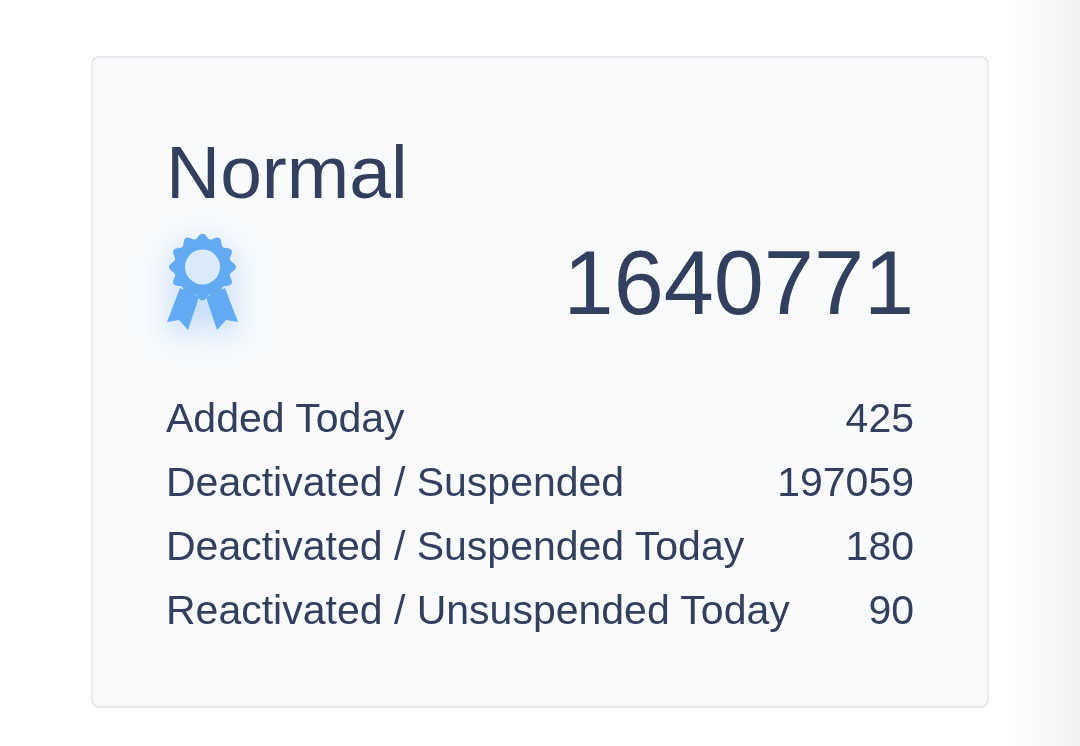  What do you see at coordinates (395, 482) in the screenshot?
I see `stat-label: Deactivated / Suspended` at bounding box center [395, 482].